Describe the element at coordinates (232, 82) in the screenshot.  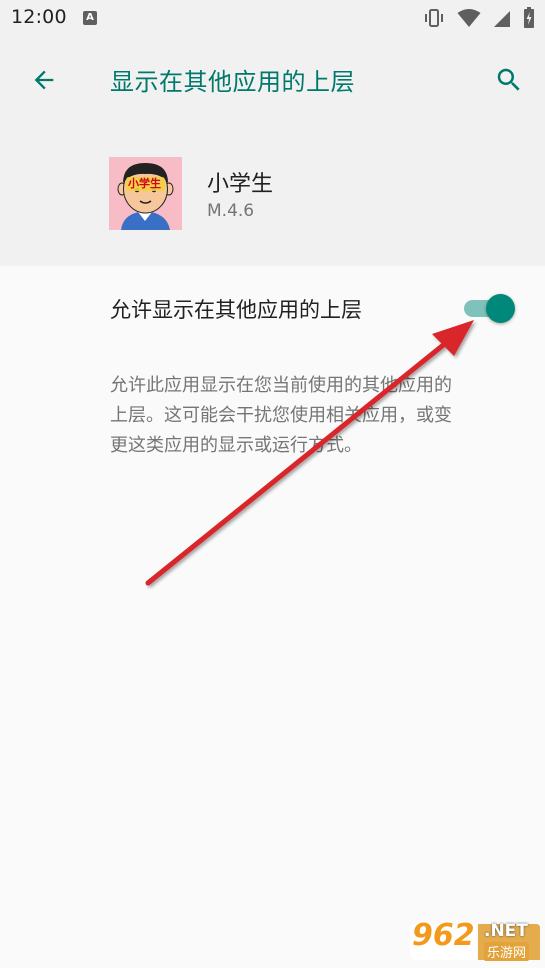
I see `page-title: 显示在其他应用的上层` at that location.